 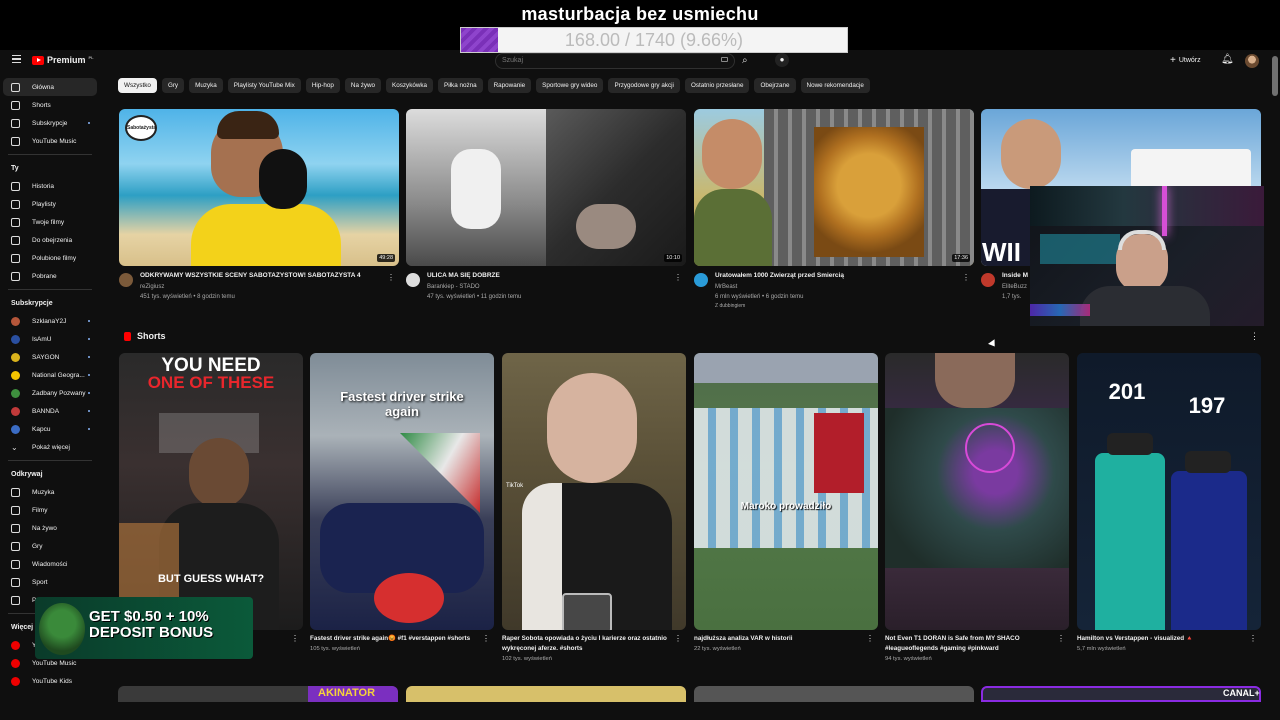 I want to click on shorts-more-icon: ⋮, so click(x=1254, y=336).